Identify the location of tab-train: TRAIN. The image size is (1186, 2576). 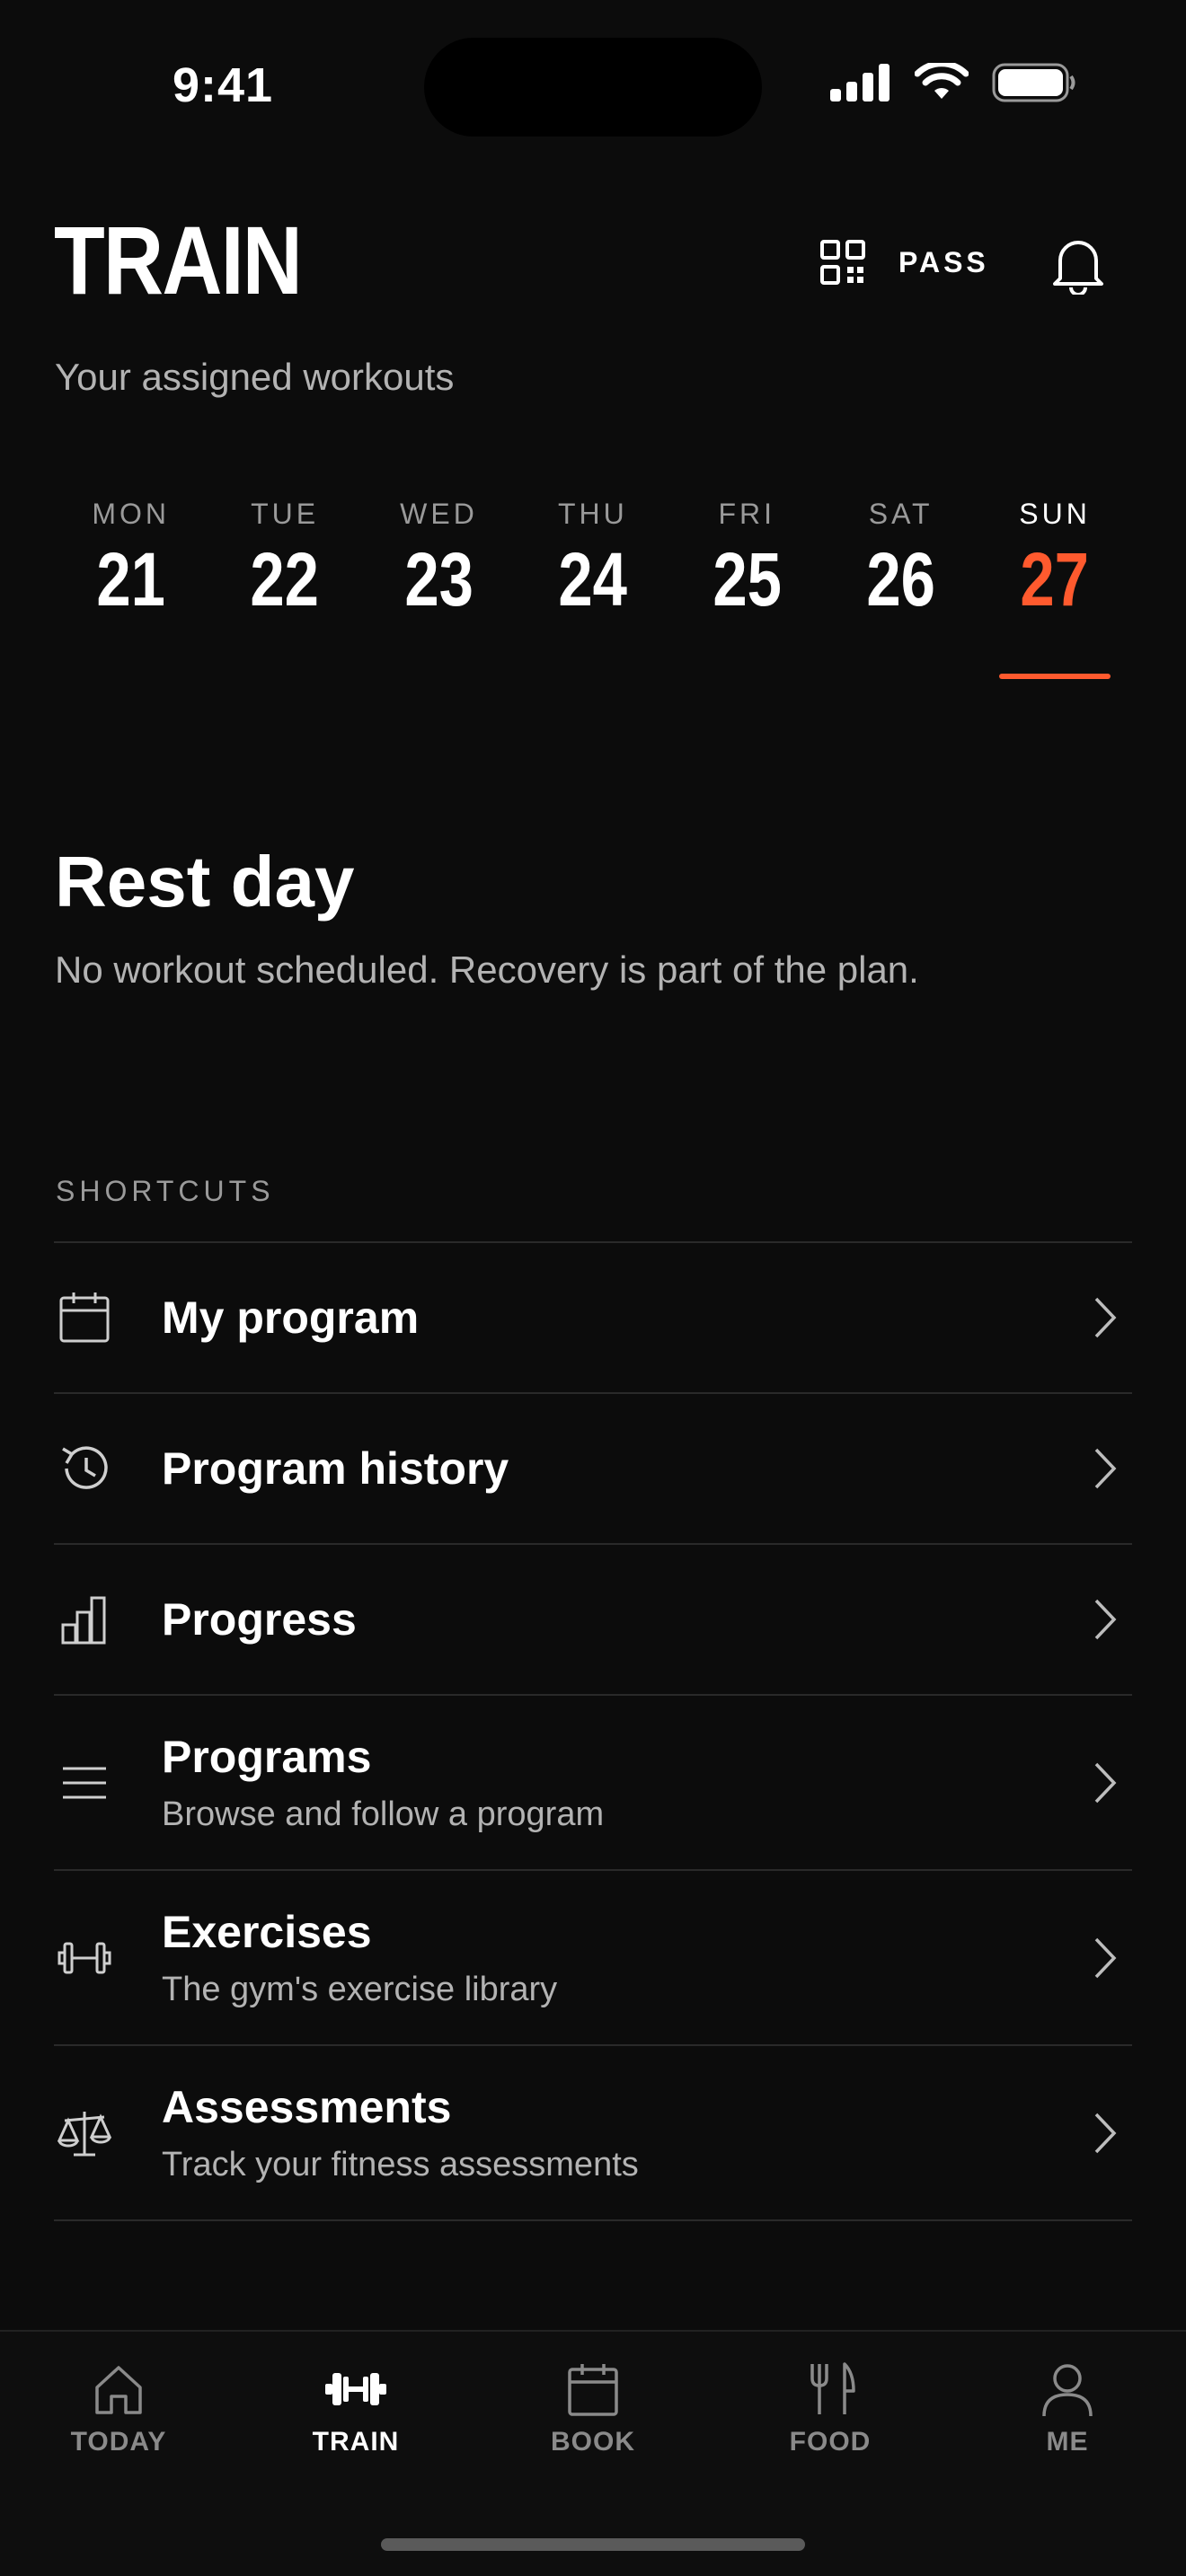
(355, 2394).